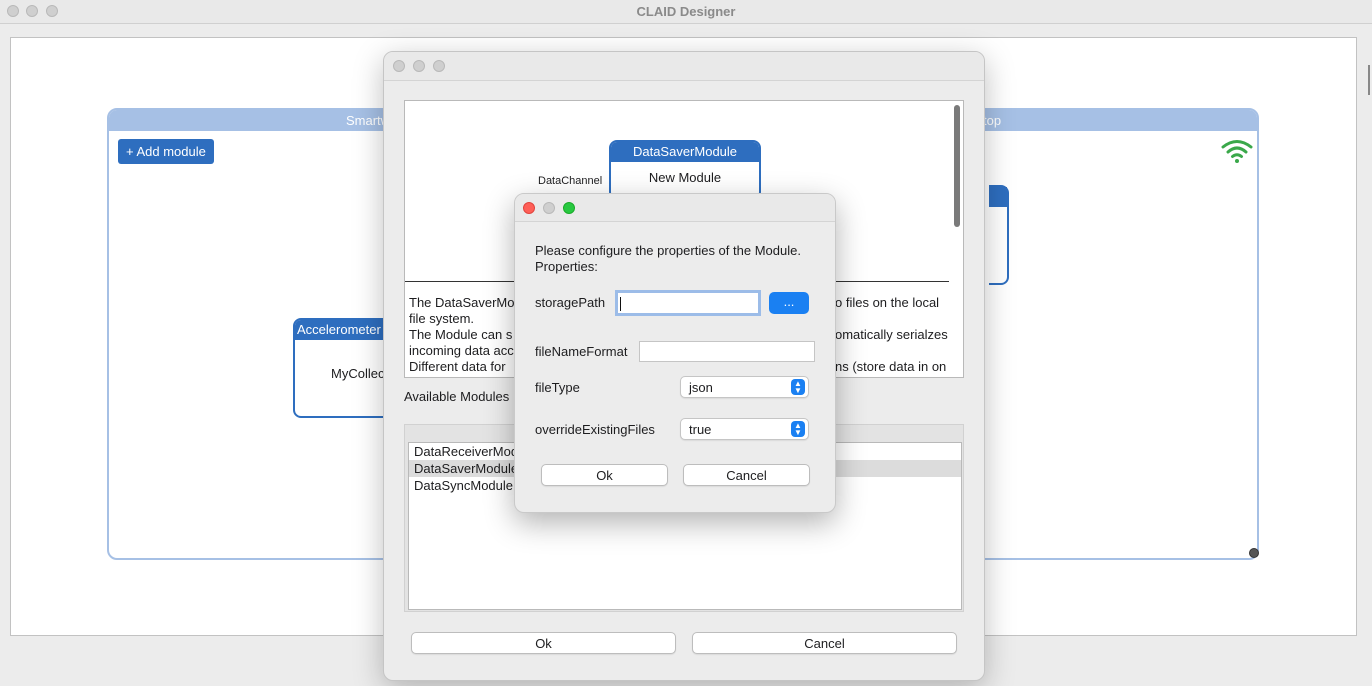 This screenshot has width=1372, height=686. Describe the element at coordinates (595, 429) in the screenshot. I see `override-existing-files-label: overrideExistingFiles` at that location.